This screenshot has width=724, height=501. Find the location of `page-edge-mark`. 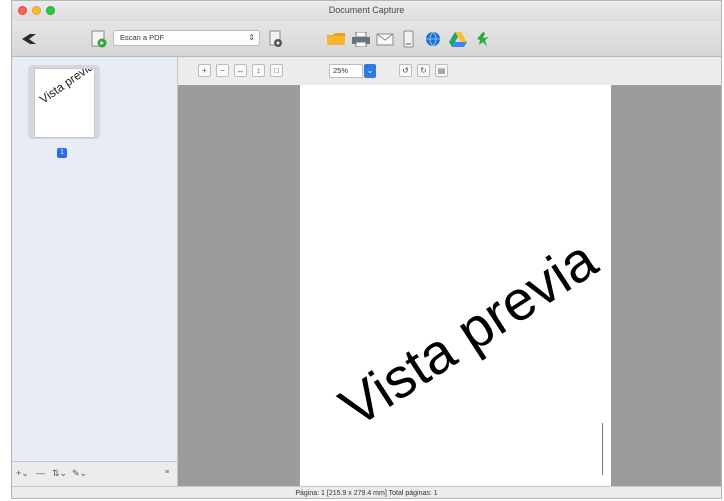

page-edge-mark is located at coordinates (602, 449).